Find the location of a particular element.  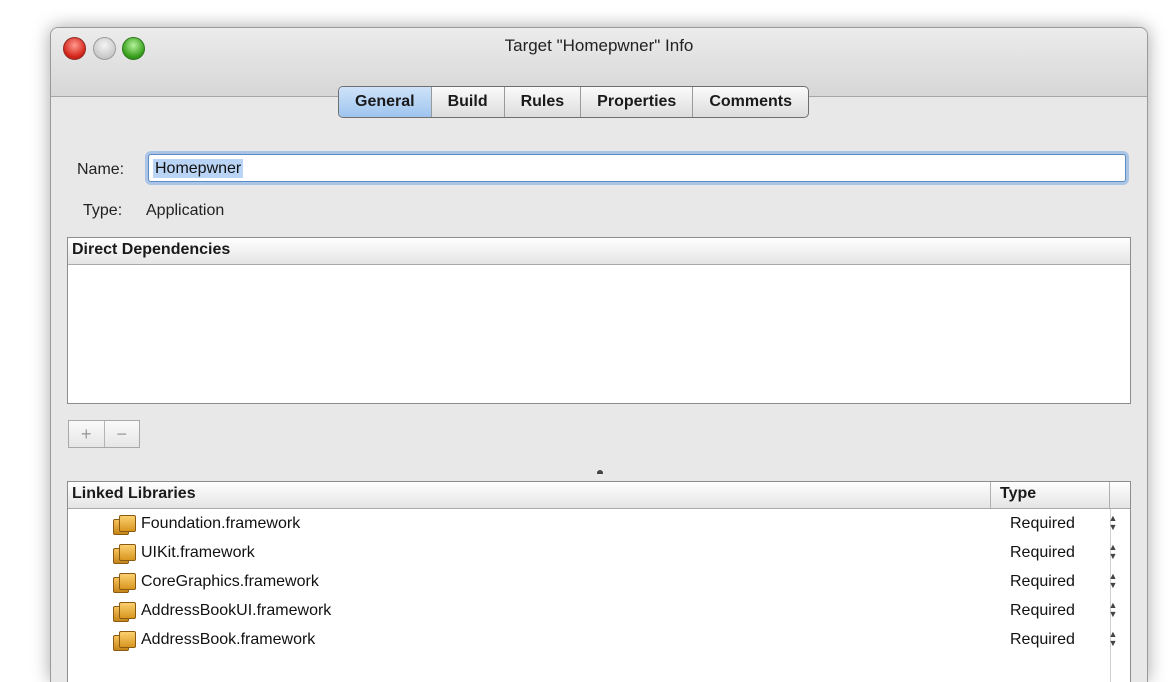

dependency-buttons: + − is located at coordinates (104, 434).